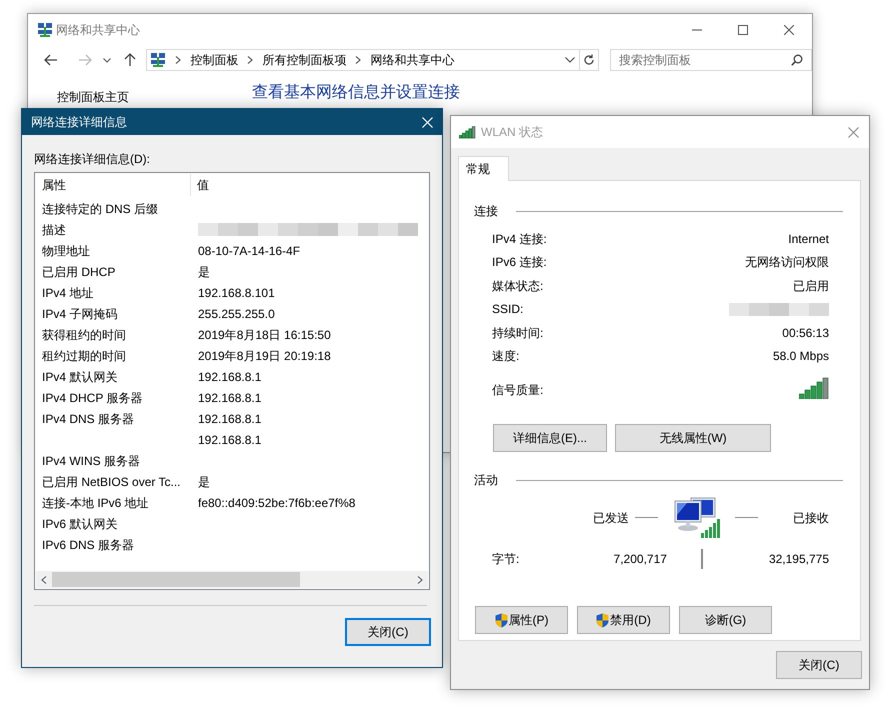 The width and height of the screenshot is (896, 711). What do you see at coordinates (697, 517) in the screenshot?
I see `network-computers-icon` at bounding box center [697, 517].